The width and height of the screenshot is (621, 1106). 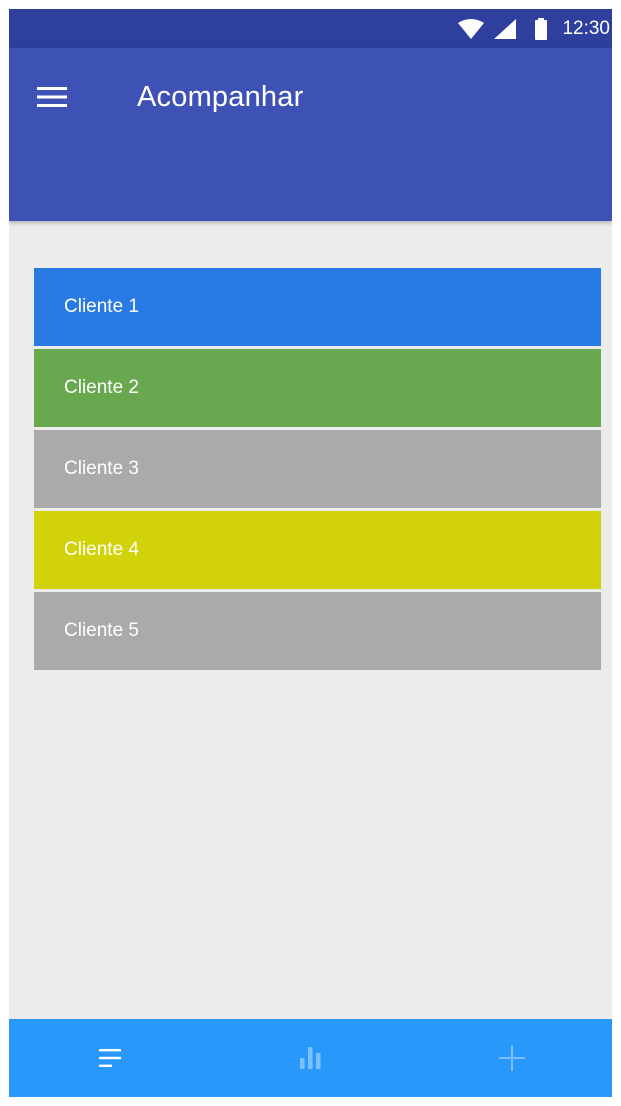 What do you see at coordinates (586, 28) in the screenshot?
I see `status-time: 12:30` at bounding box center [586, 28].